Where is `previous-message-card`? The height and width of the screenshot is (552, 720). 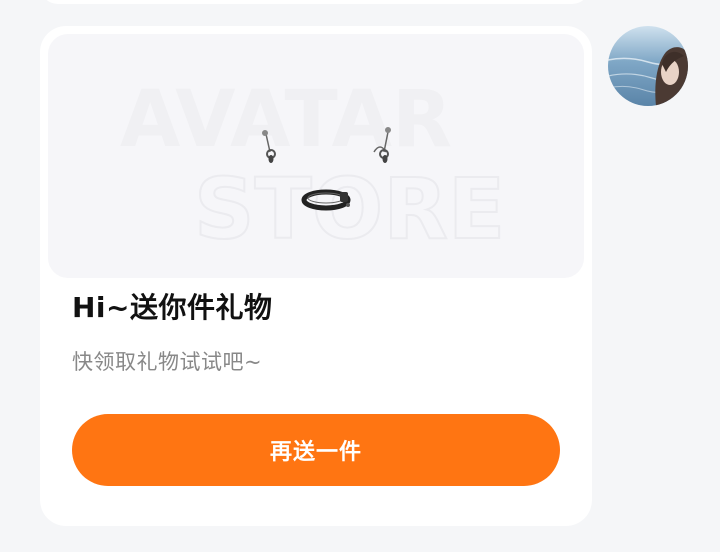
previous-message-card is located at coordinates (315, 2).